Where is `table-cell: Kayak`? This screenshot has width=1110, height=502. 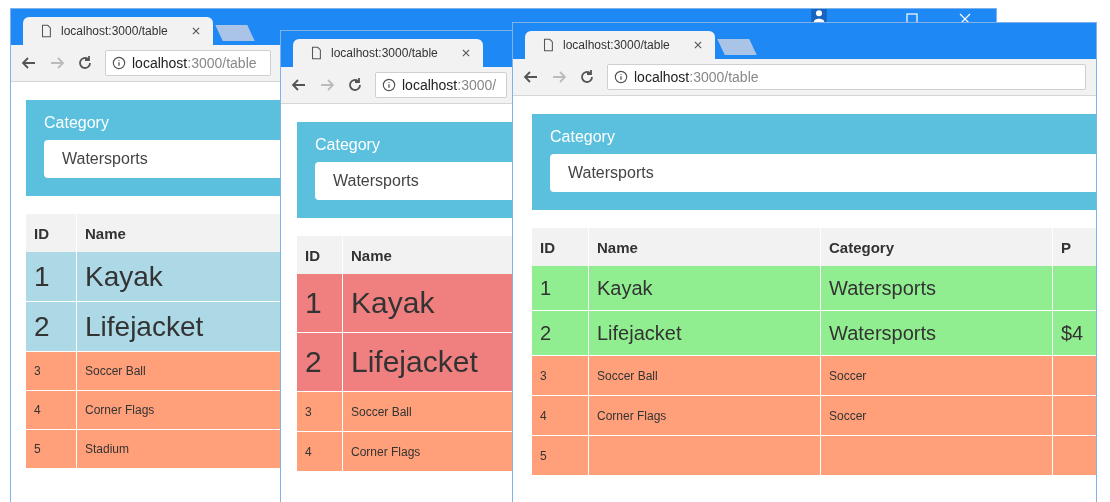
table-cell: Kayak is located at coordinates (704, 288).